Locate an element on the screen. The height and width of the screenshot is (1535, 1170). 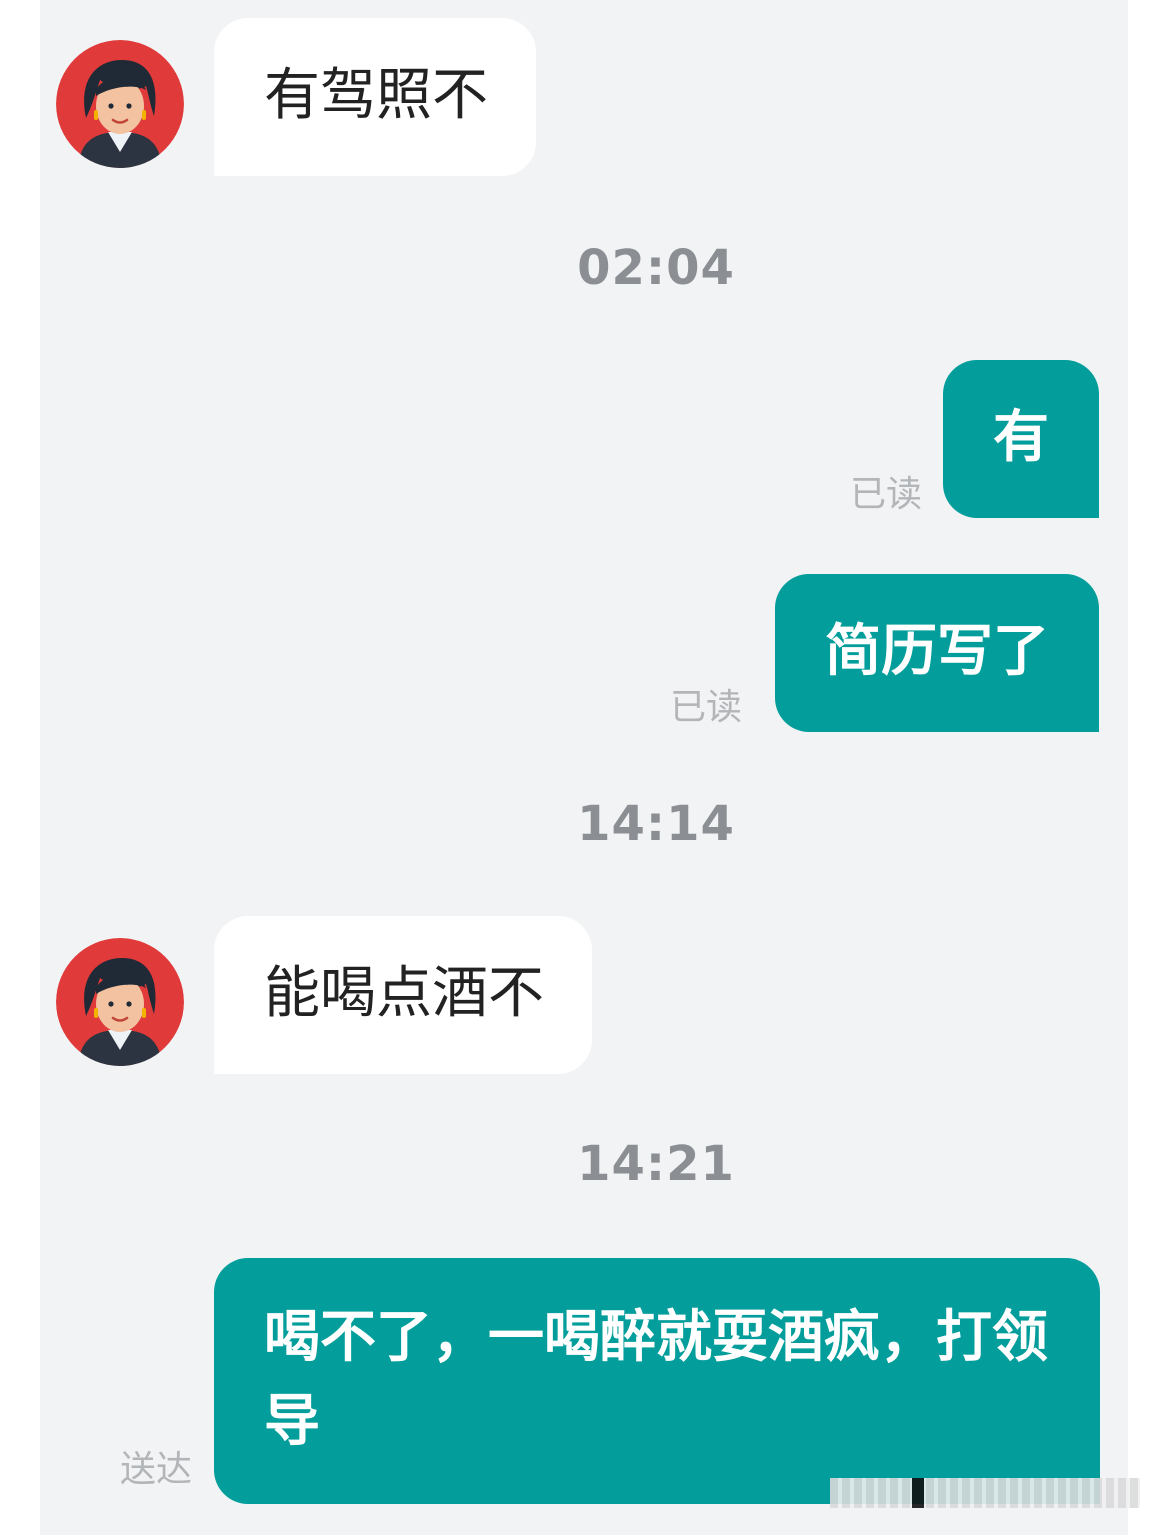
message-text: 有驾照不 is located at coordinates (376, 95).